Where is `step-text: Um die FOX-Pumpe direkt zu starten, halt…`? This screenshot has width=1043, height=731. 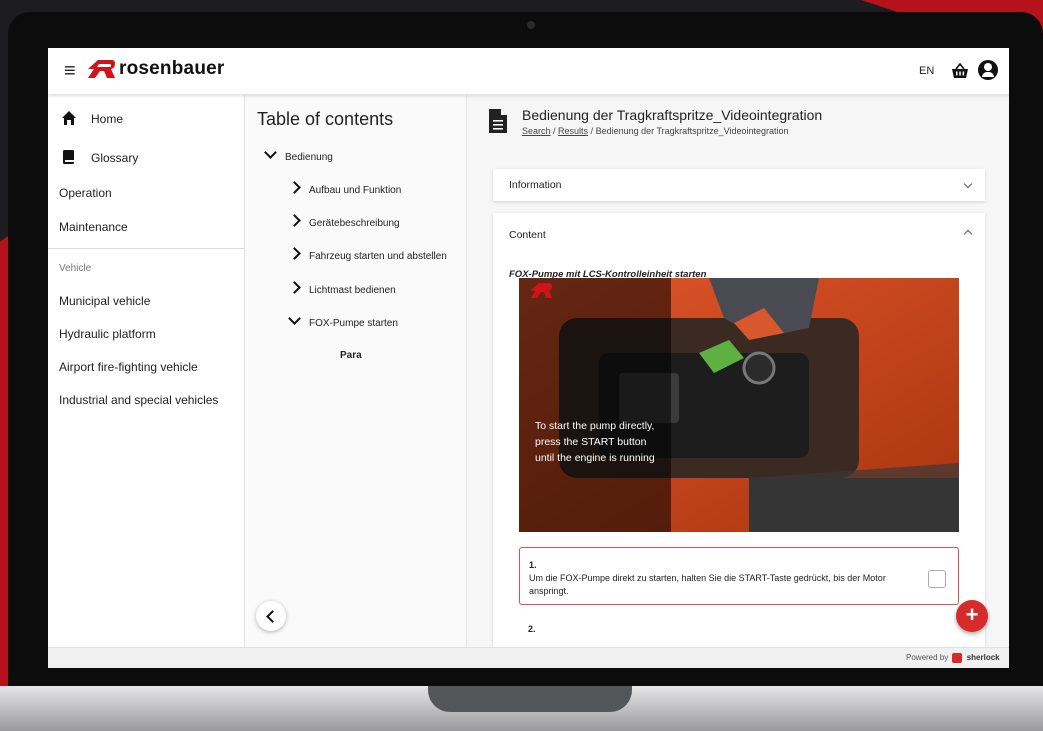
step-text: Um die FOX-Pumpe direkt zu starten, halt… is located at coordinates (707, 584).